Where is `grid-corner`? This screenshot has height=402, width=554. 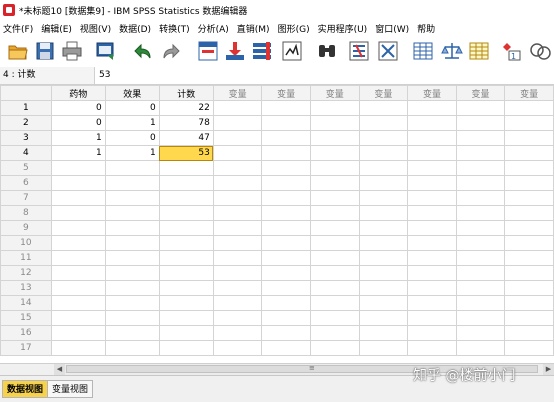
grid-corner is located at coordinates (26, 93).